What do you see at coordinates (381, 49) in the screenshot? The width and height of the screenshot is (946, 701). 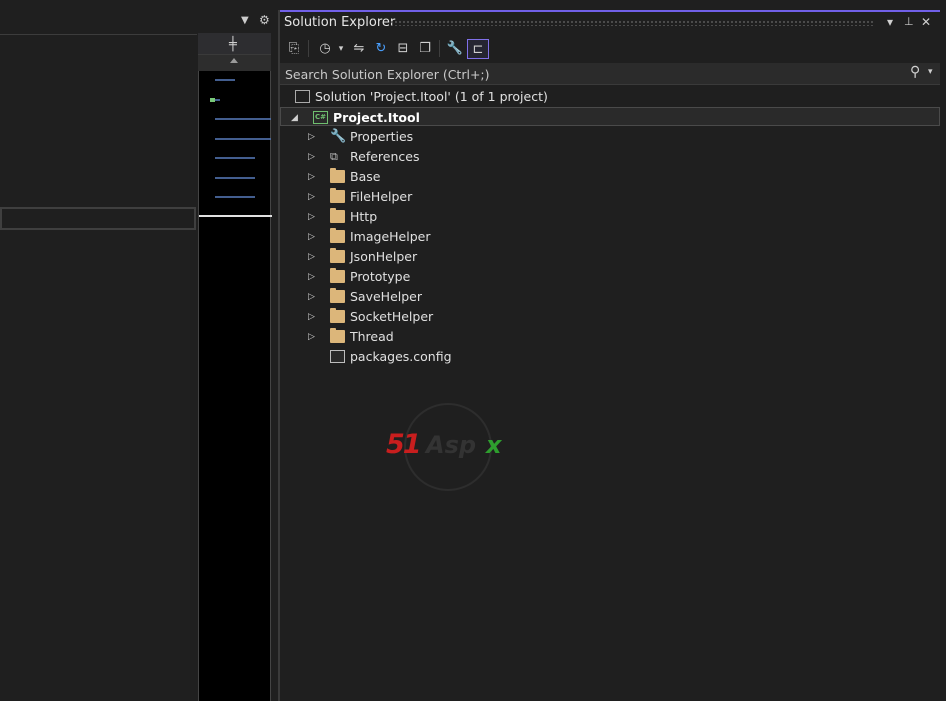 I see `refresh-icon: ↻` at bounding box center [381, 49].